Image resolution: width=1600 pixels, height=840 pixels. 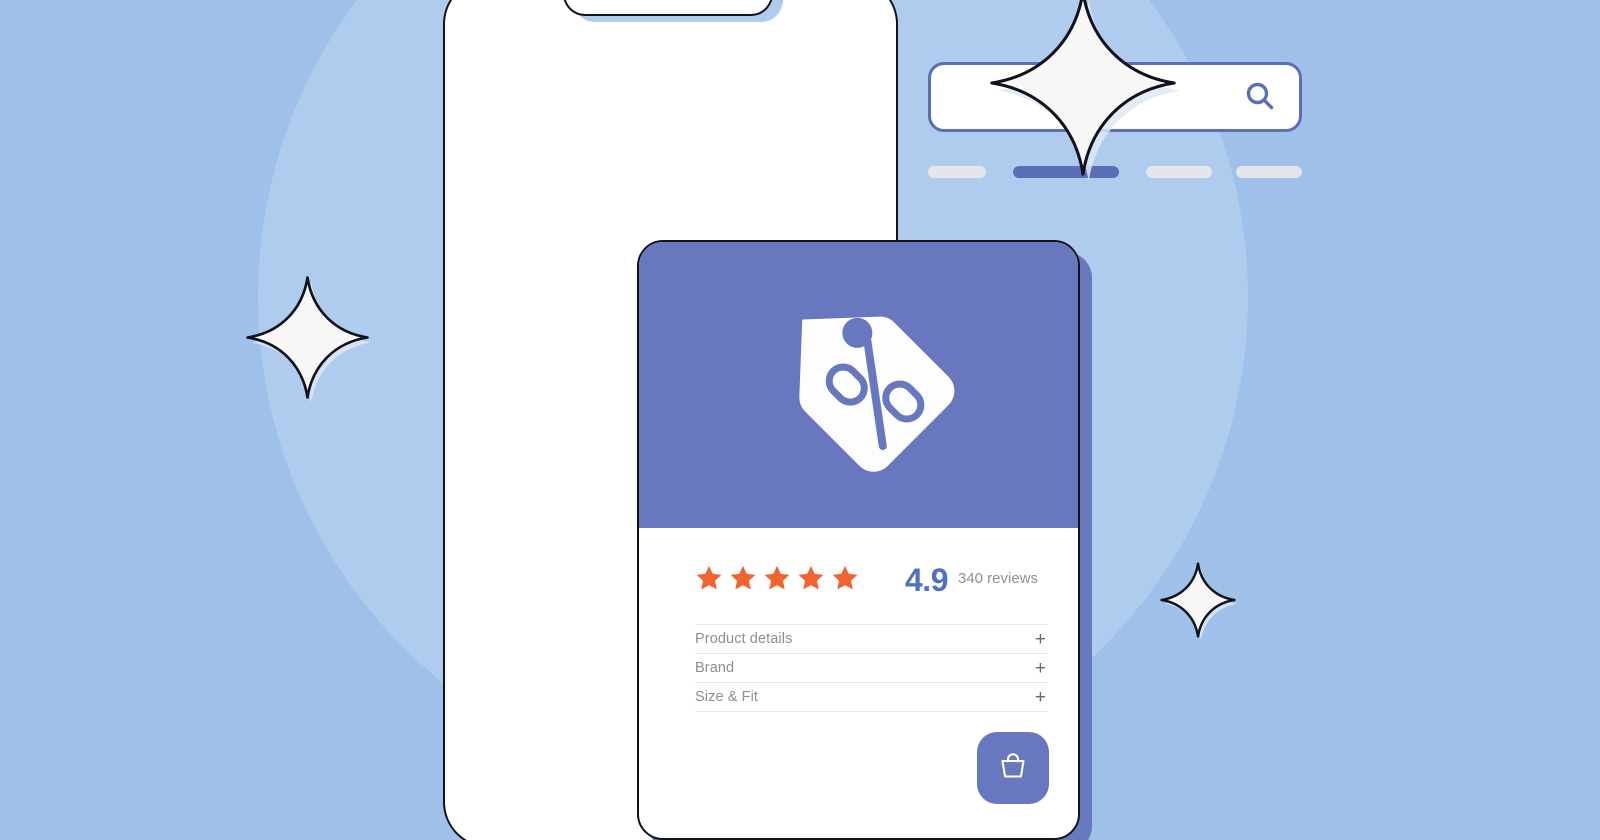 I want to click on sparkle-bottom-right, so click(x=1199, y=601).